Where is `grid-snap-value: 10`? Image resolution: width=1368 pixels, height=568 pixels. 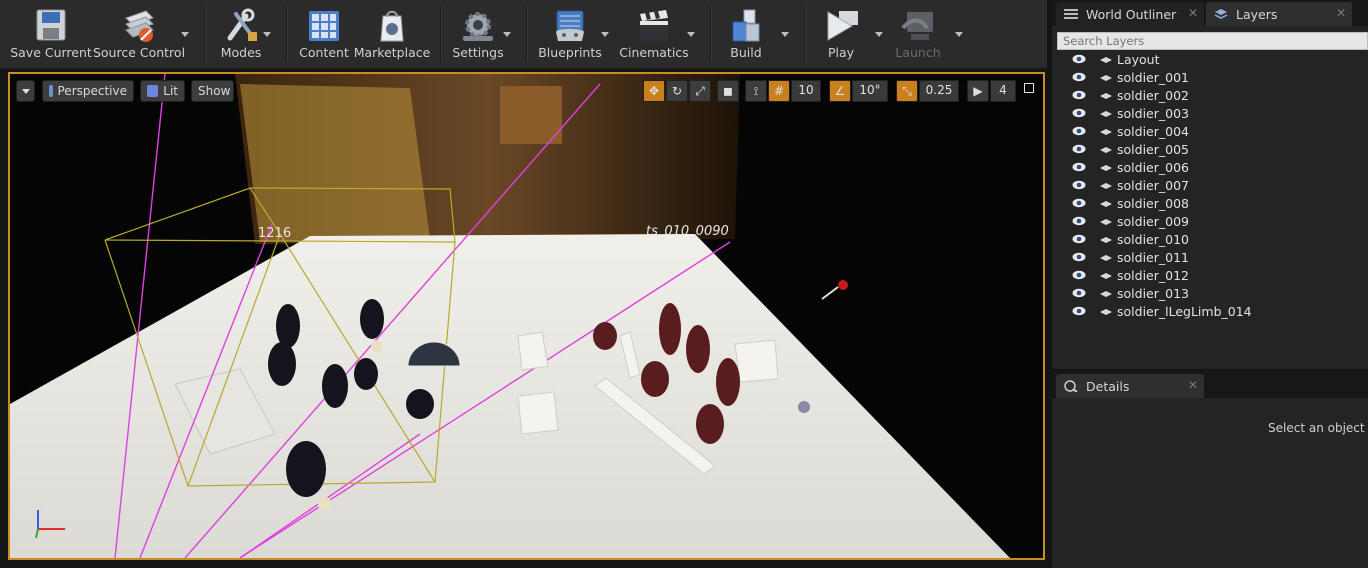
grid-snap-value: 10 is located at coordinates (806, 91).